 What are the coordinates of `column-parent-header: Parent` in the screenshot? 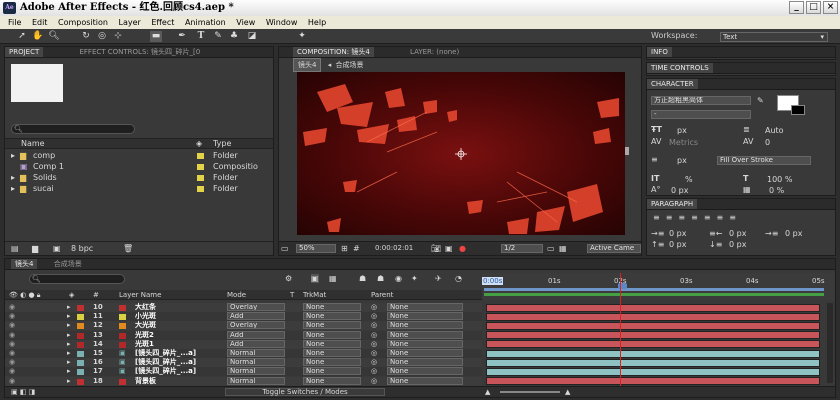 It's located at (382, 295).